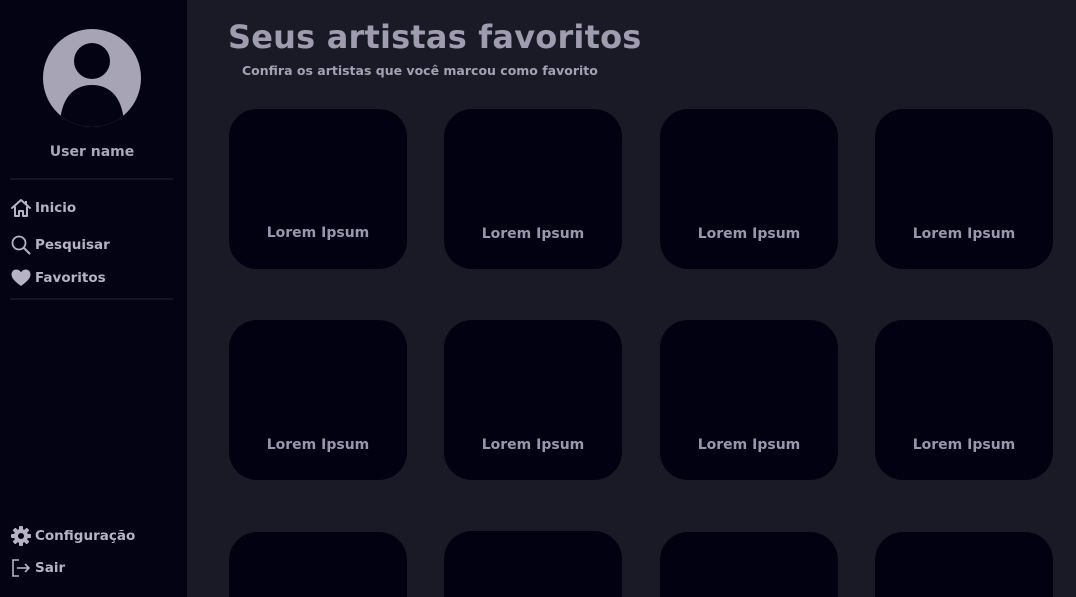 The height and width of the screenshot is (597, 1076). Describe the element at coordinates (21, 278) in the screenshot. I see `heart-icon` at that location.